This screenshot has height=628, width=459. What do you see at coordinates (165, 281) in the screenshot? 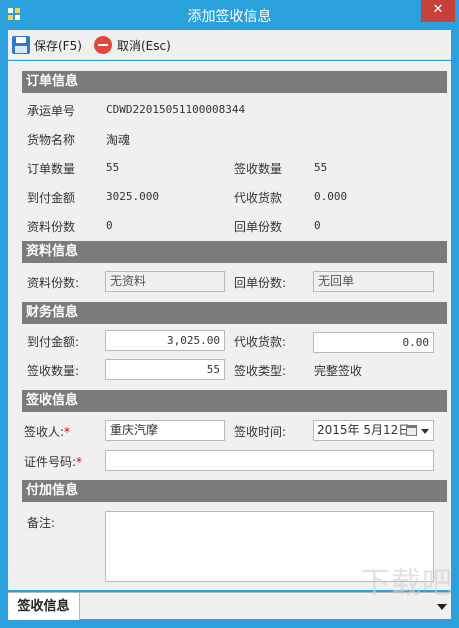
I see `doc-count-field: 无资料` at bounding box center [165, 281].